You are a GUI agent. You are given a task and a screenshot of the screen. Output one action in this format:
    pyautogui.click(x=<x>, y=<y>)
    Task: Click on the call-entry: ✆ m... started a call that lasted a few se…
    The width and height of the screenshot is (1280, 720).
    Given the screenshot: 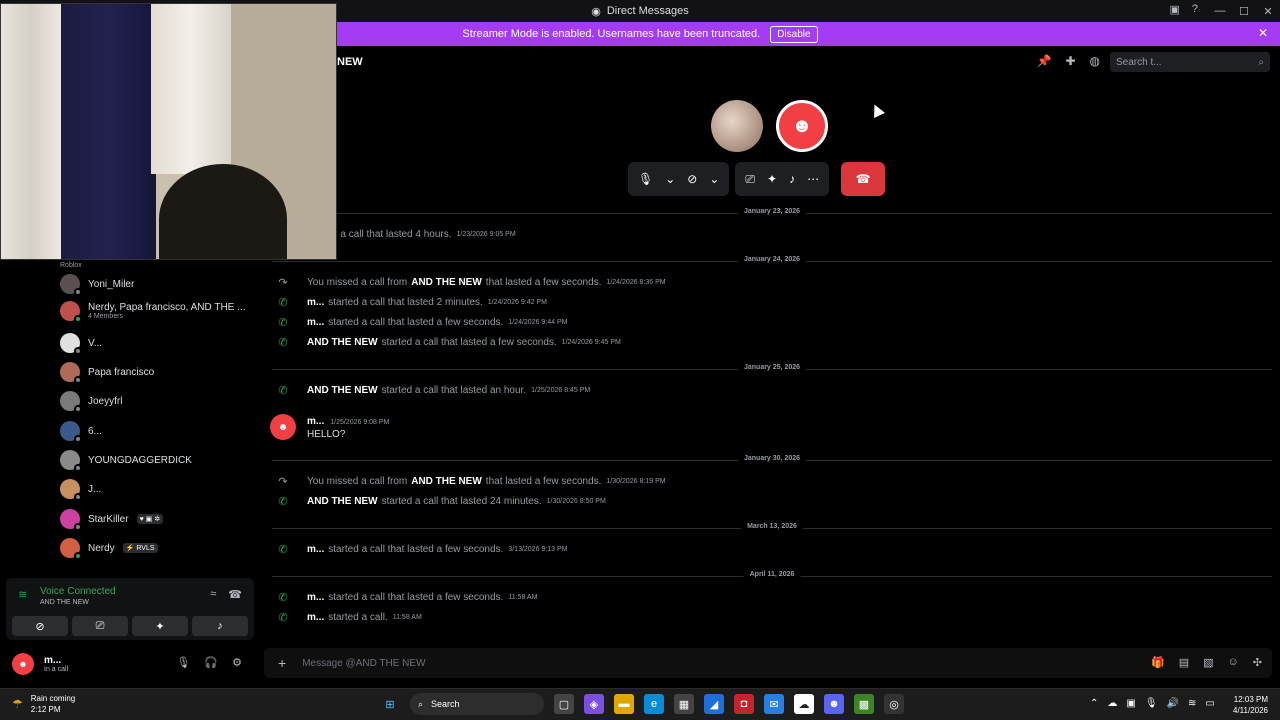 What is the action you would take?
    pyautogui.click(x=407, y=597)
    